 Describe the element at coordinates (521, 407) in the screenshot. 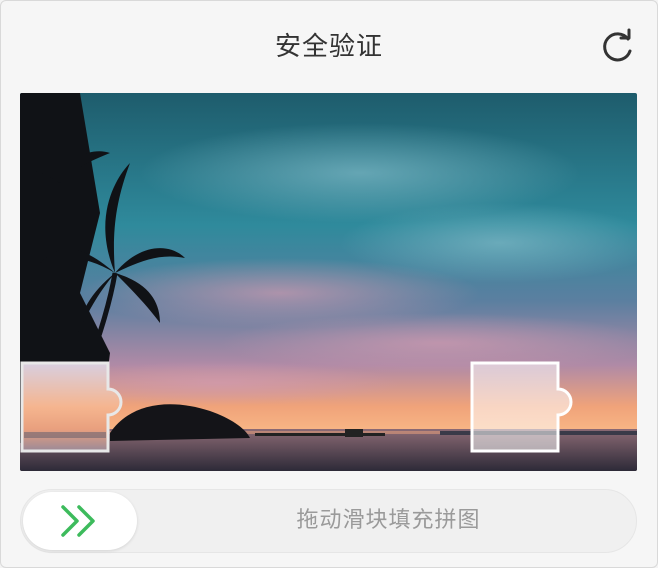

I see `puzzle-target-slot` at that location.